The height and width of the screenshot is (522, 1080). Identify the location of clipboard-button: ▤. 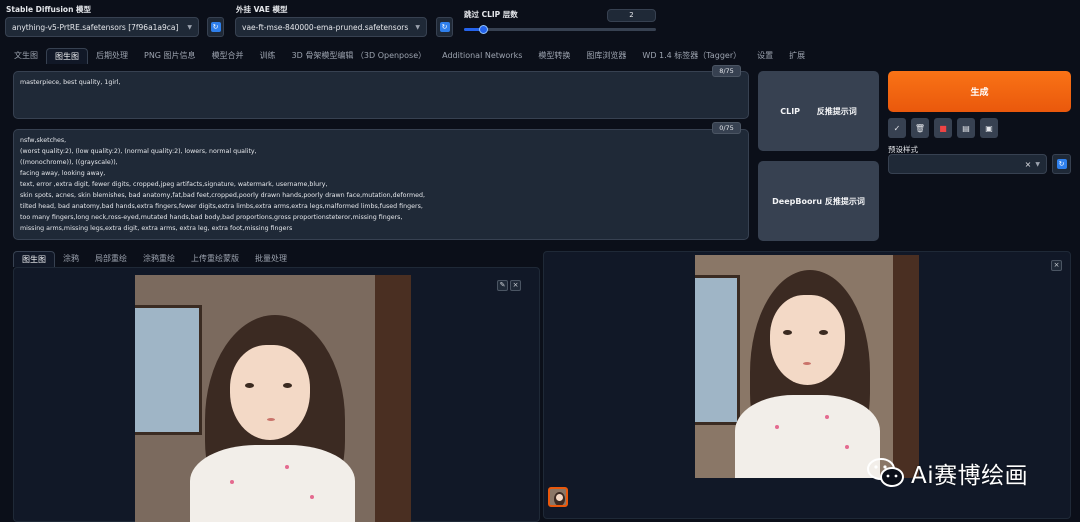
(966, 128).